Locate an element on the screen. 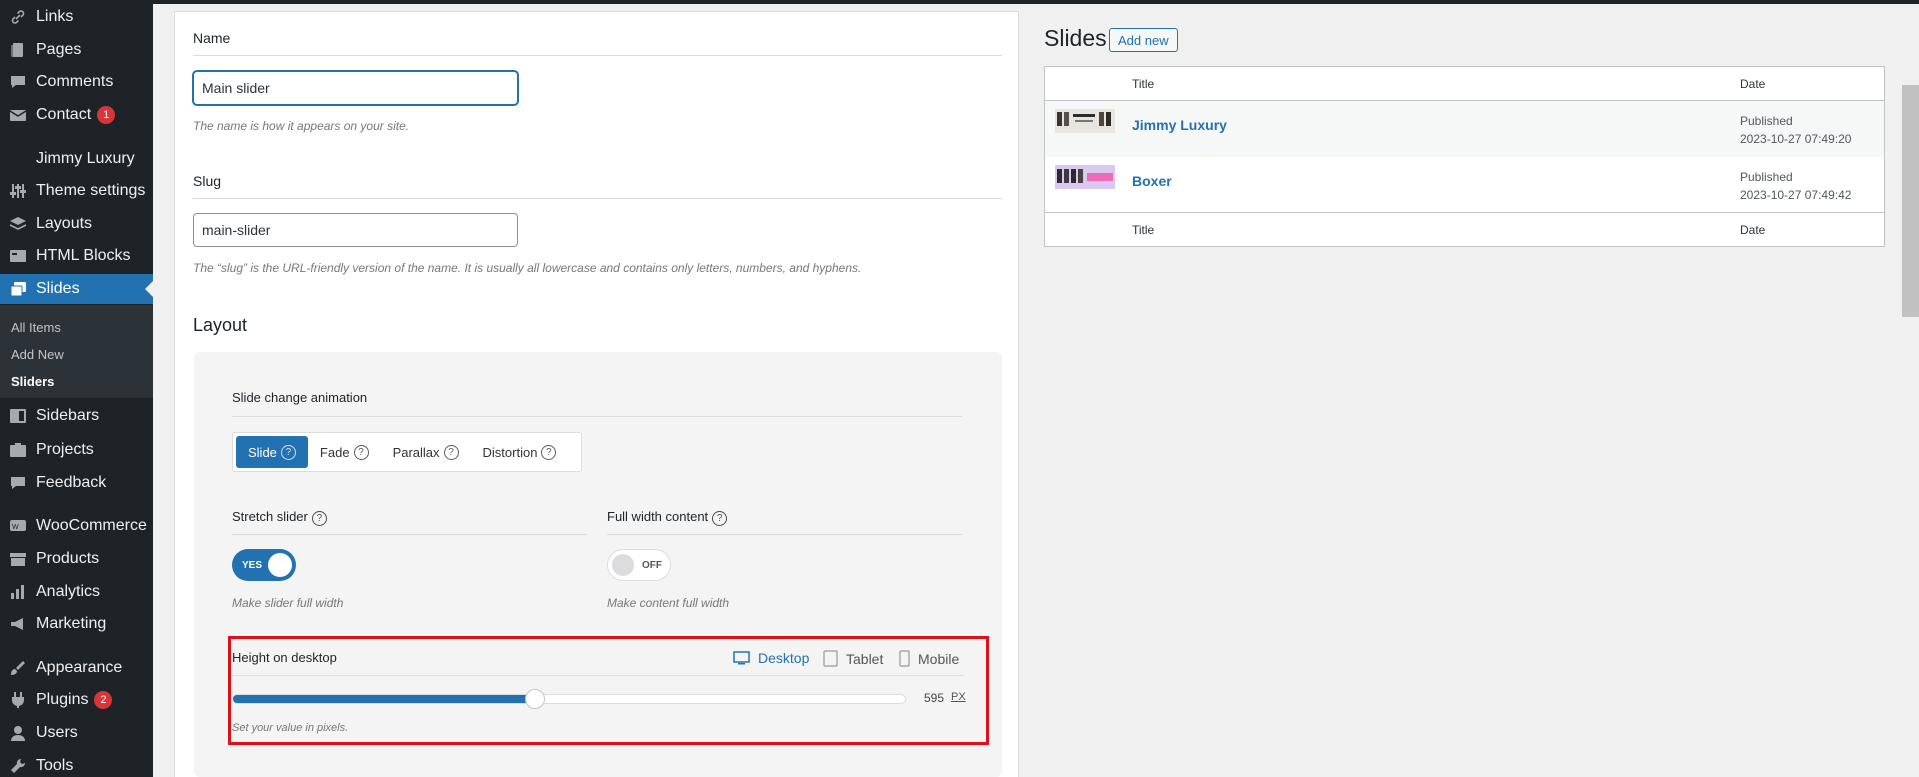 The height and width of the screenshot is (777, 1919). sidebar-item-slides: Slides is located at coordinates (76, 289).